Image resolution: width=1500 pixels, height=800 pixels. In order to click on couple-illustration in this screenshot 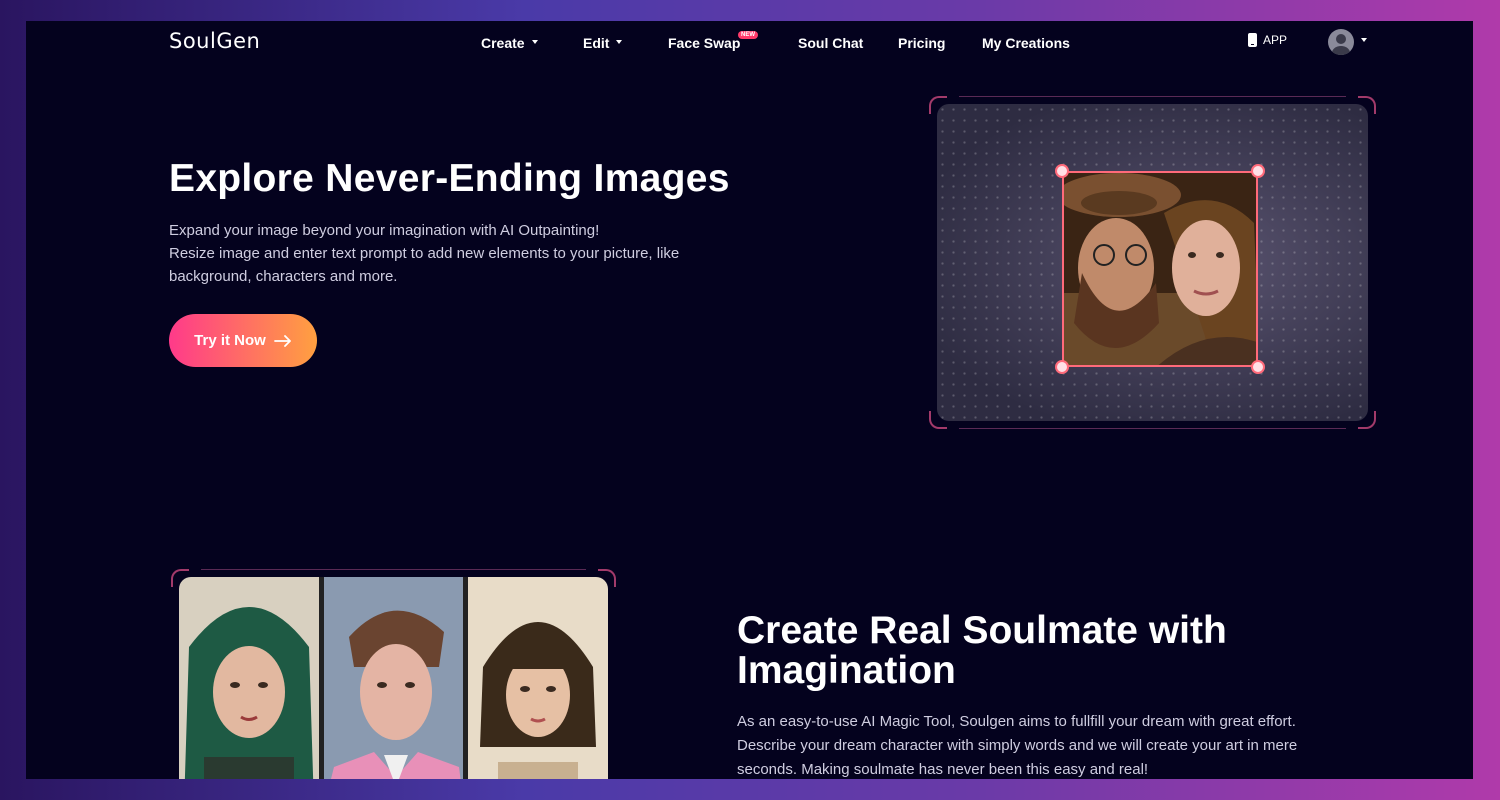, I will do `click(1160, 269)`.